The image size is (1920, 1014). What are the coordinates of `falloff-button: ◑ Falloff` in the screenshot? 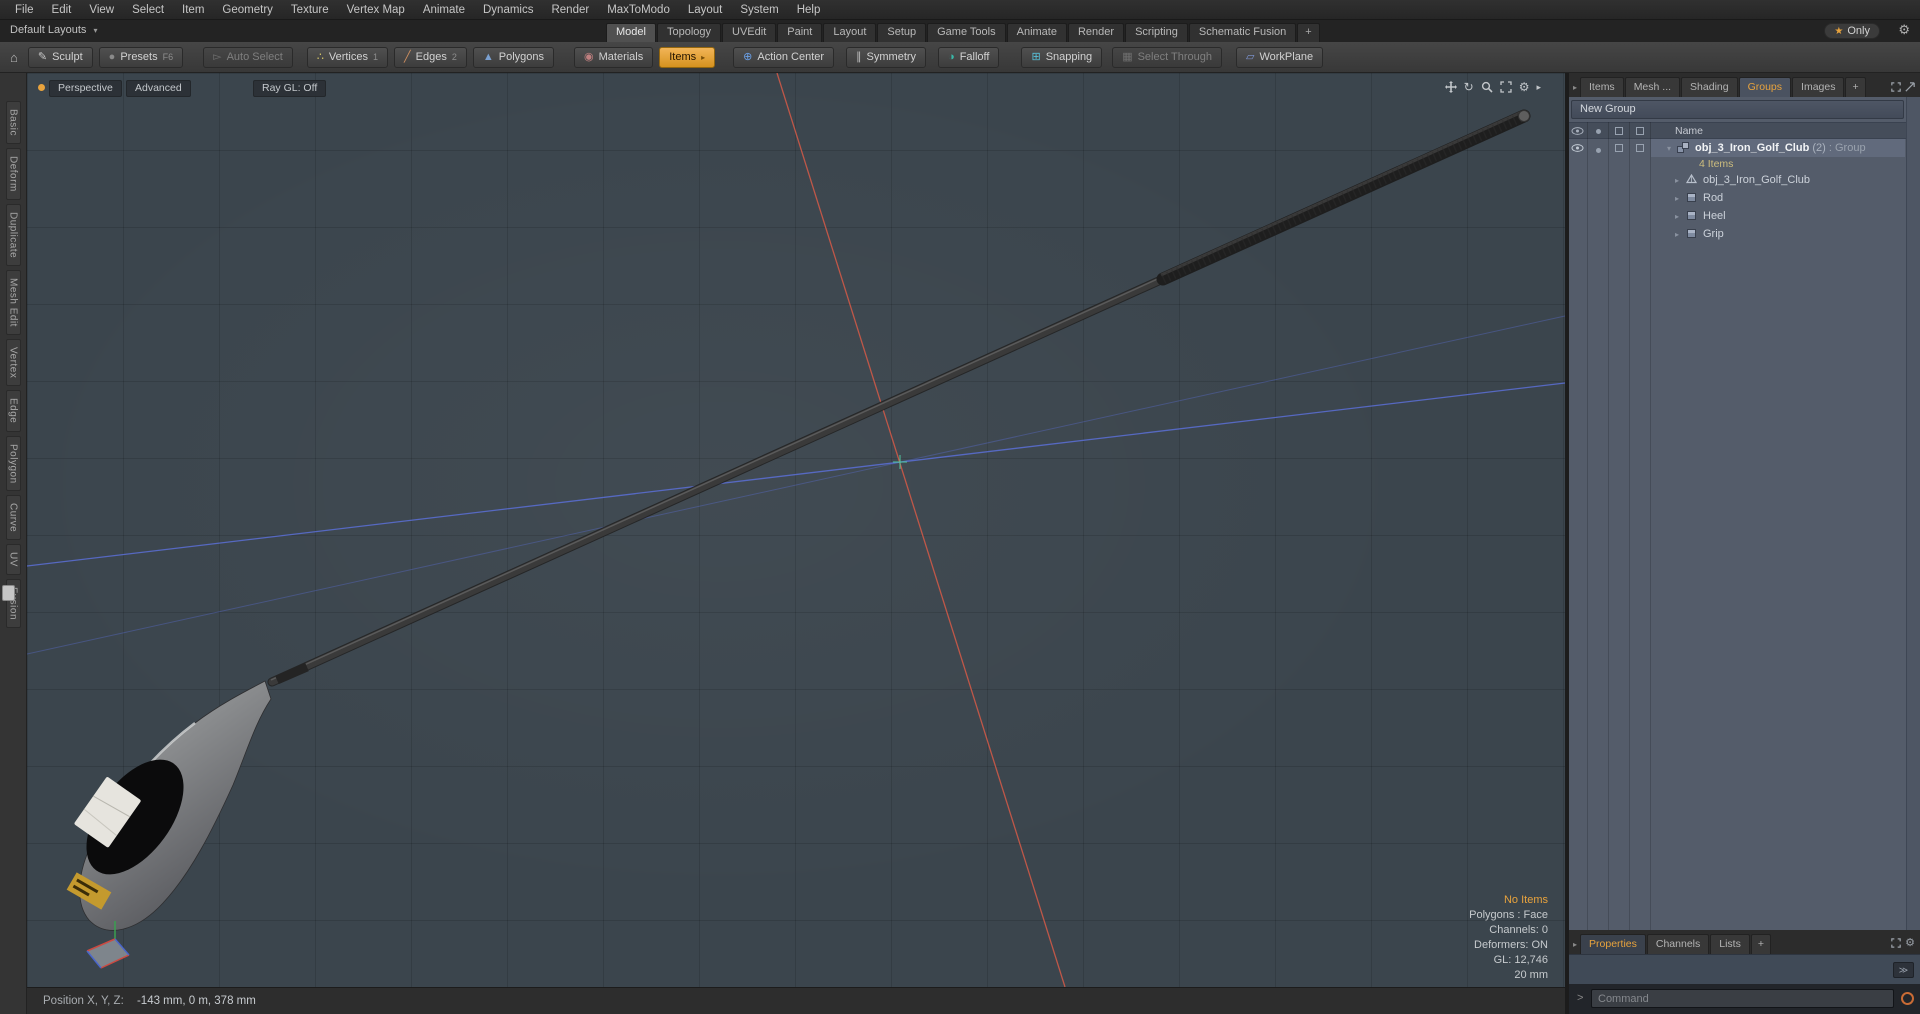 It's located at (969, 57).